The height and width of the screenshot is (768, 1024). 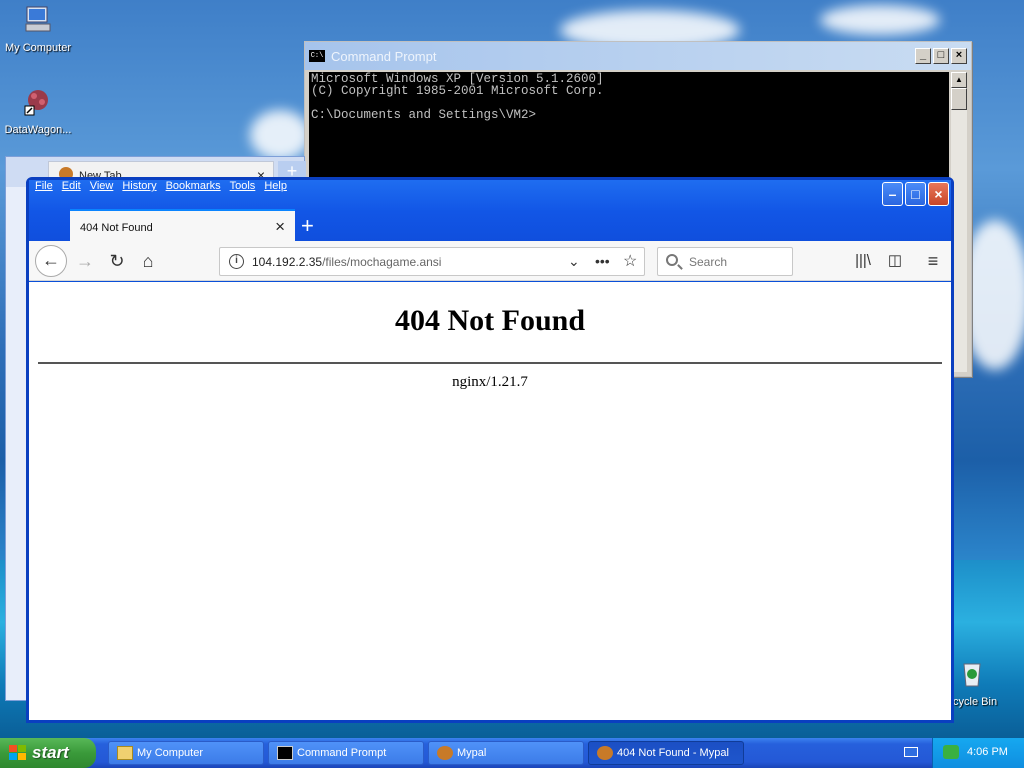 I want to click on scrollbar-thumb, so click(x=959, y=99).